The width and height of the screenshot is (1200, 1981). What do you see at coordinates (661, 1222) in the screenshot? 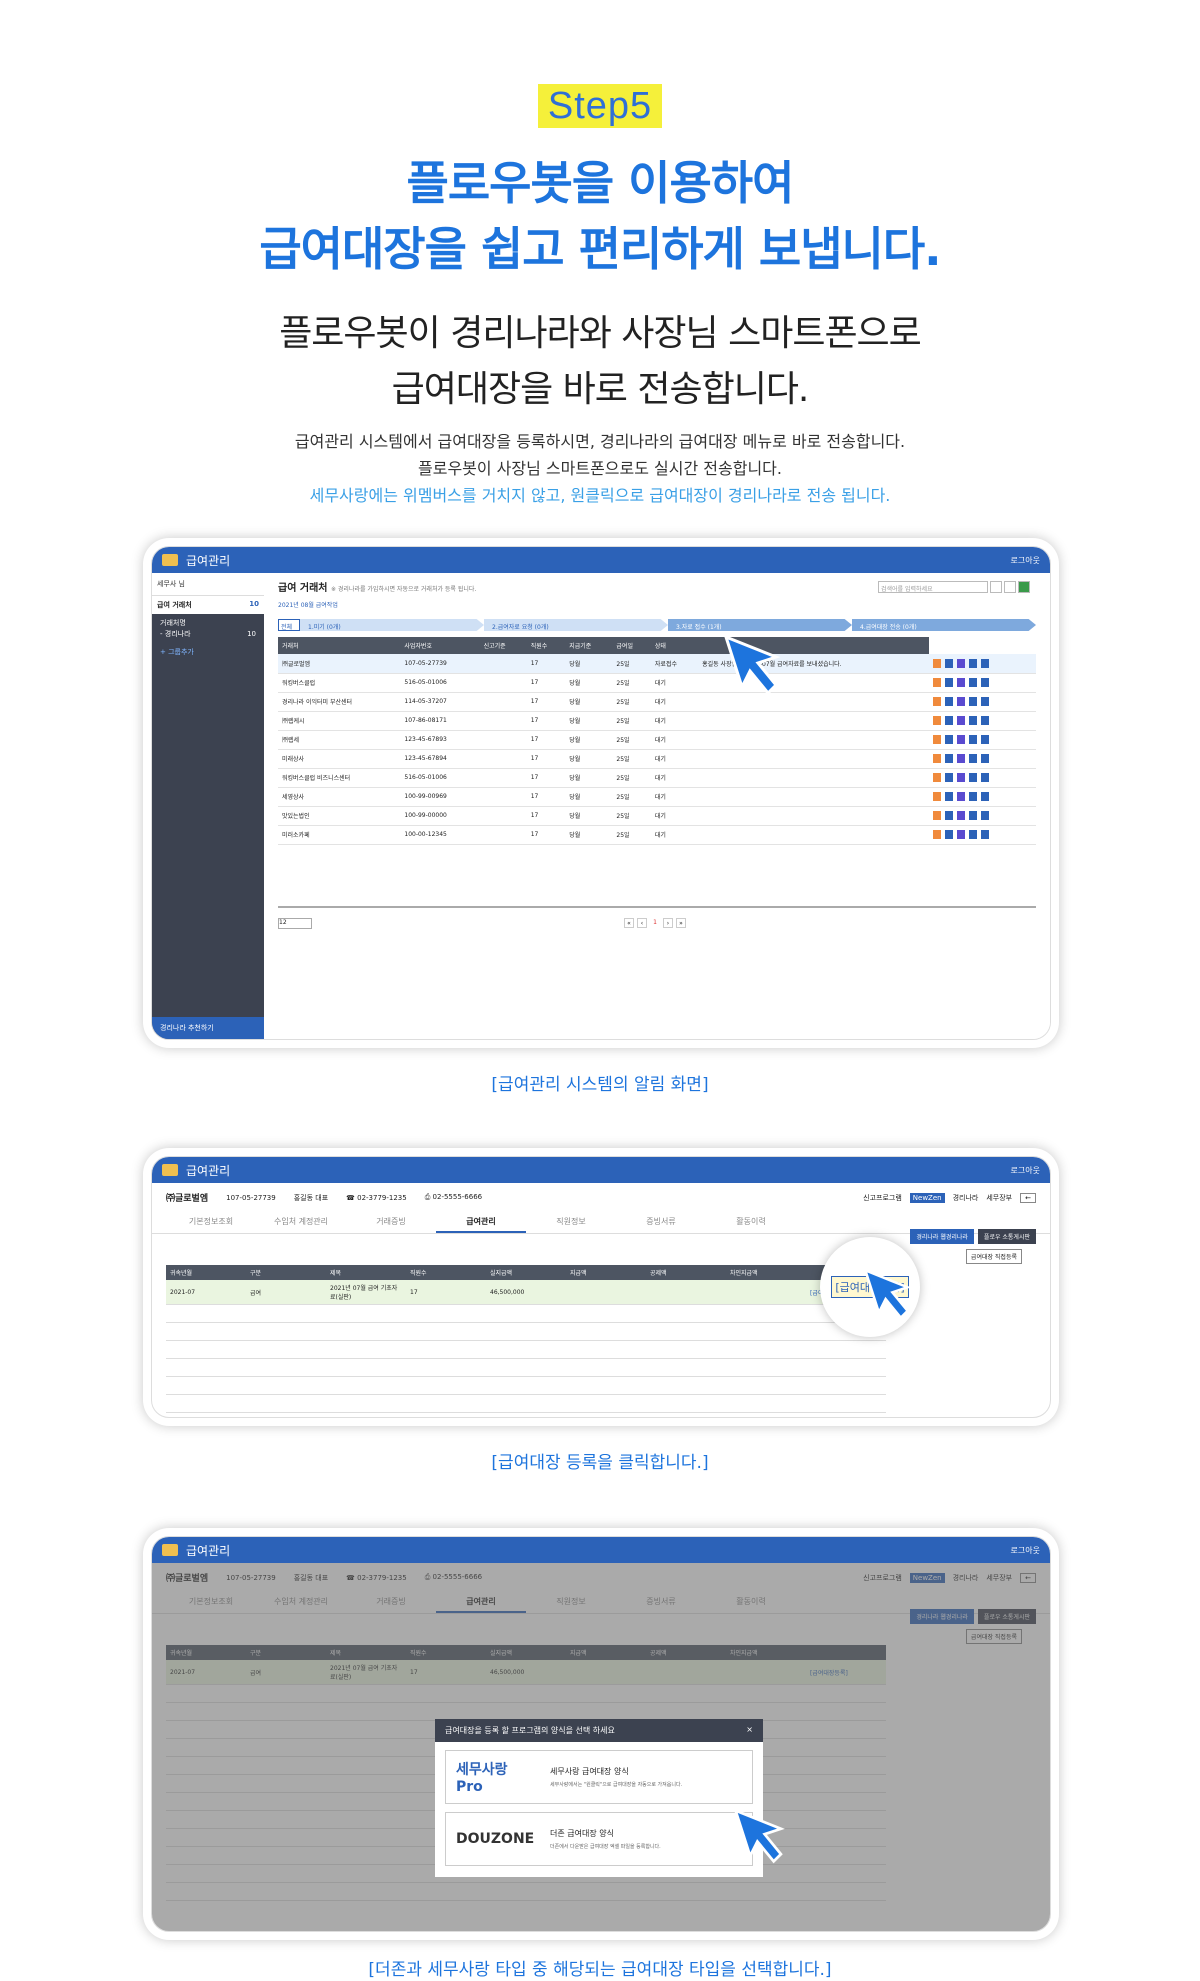
I see `tab-6: 증빙서류` at bounding box center [661, 1222].